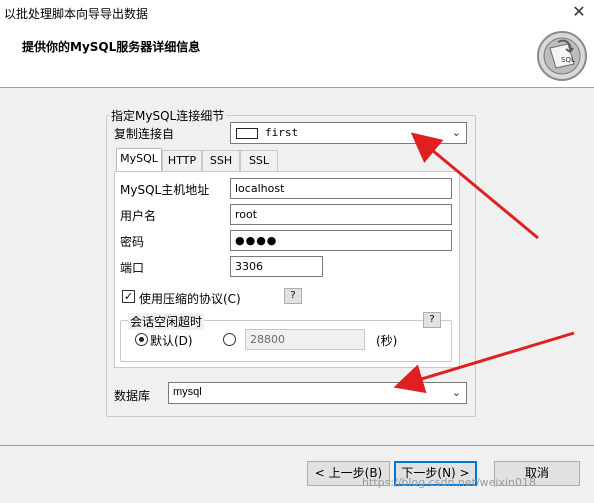 The image size is (594, 503). What do you see at coordinates (132, 268) in the screenshot?
I see `port-label: 端口` at bounding box center [132, 268].